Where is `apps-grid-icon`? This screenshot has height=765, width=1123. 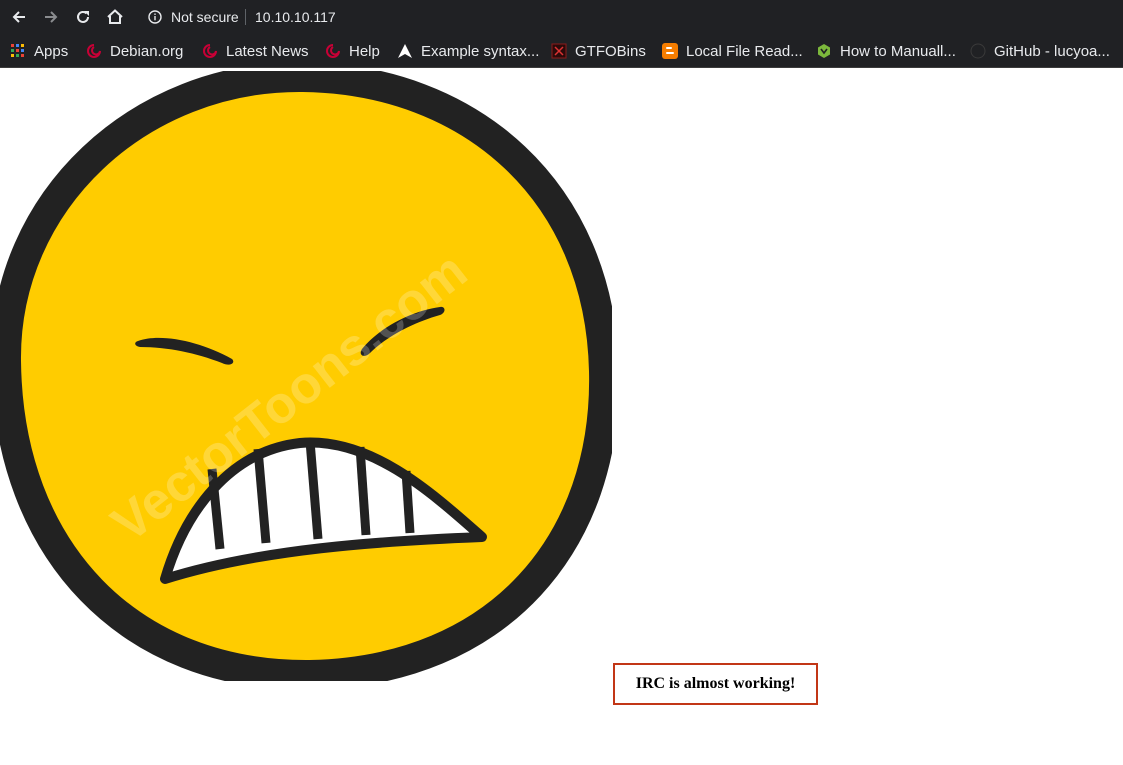 apps-grid-icon is located at coordinates (18, 51).